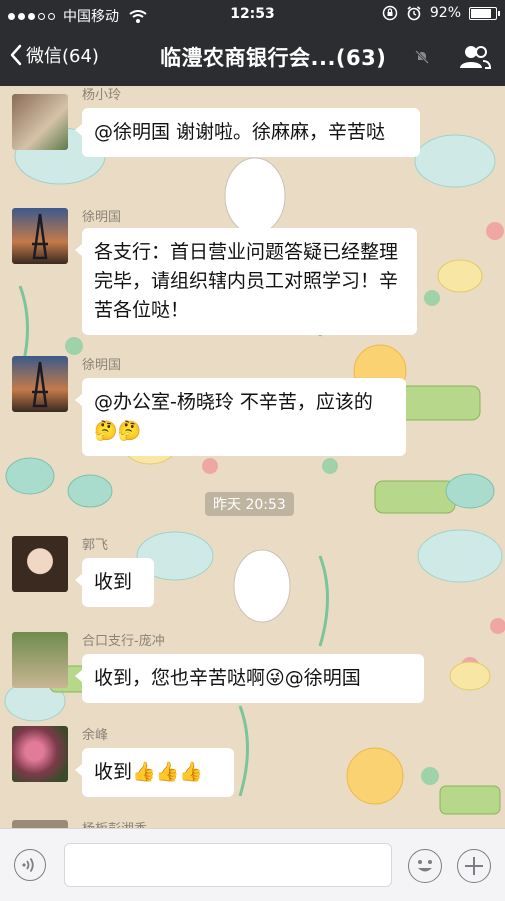 This screenshot has width=505, height=901. I want to click on alarm-icon, so click(414, 13).